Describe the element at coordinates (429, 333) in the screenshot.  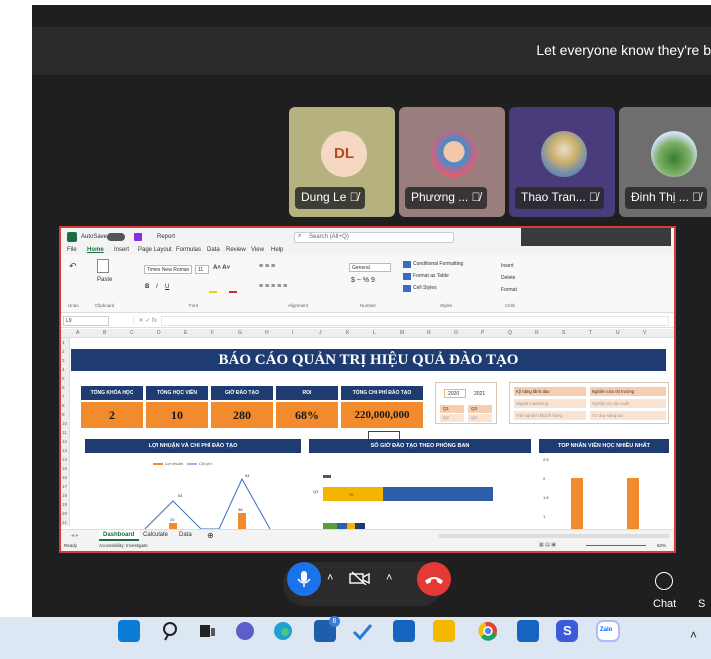
I see `column-header: N` at that location.